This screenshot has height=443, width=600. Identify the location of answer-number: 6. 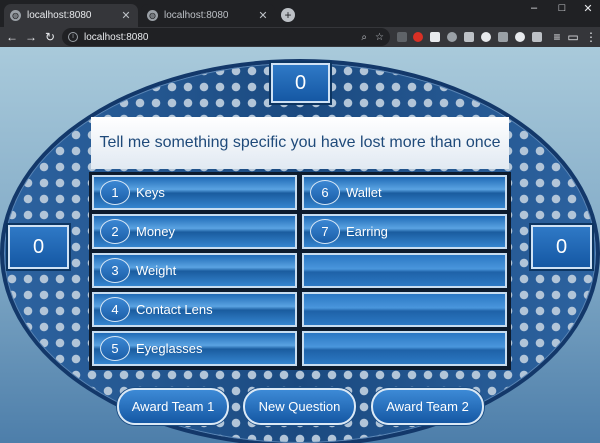
(325, 192).